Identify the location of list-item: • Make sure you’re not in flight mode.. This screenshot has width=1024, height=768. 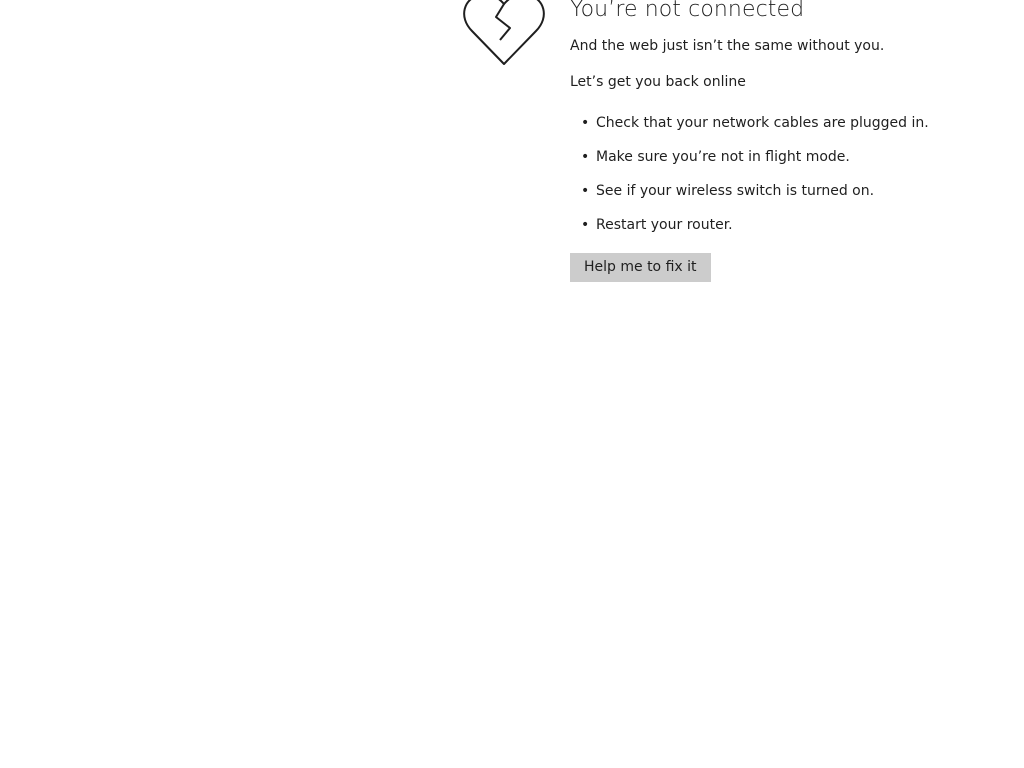
(790, 157).